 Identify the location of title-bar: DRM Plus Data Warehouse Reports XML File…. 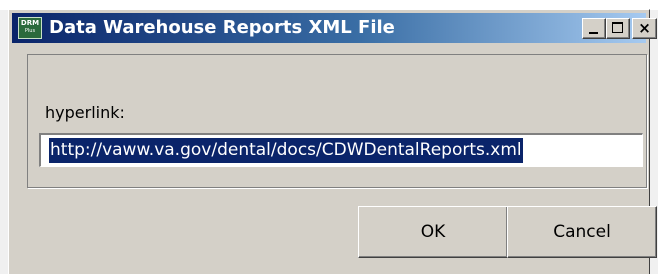
(334, 28).